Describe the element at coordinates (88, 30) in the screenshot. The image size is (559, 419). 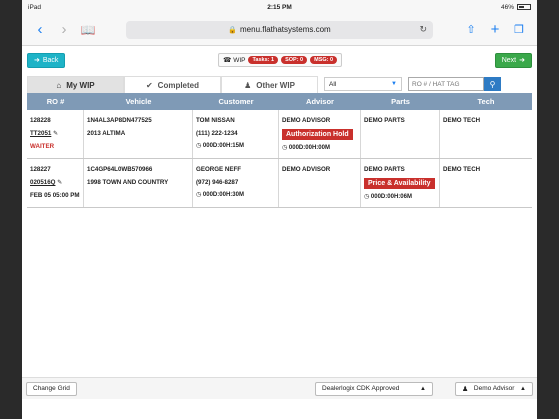
I see `bookmarks-icon: 📖` at that location.